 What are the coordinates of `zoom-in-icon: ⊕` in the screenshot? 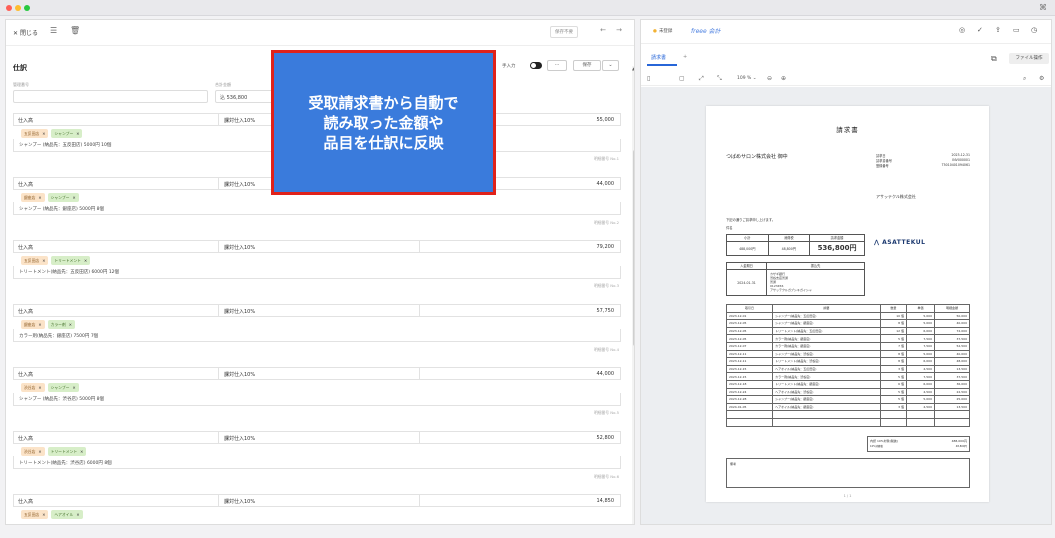 It's located at (783, 78).